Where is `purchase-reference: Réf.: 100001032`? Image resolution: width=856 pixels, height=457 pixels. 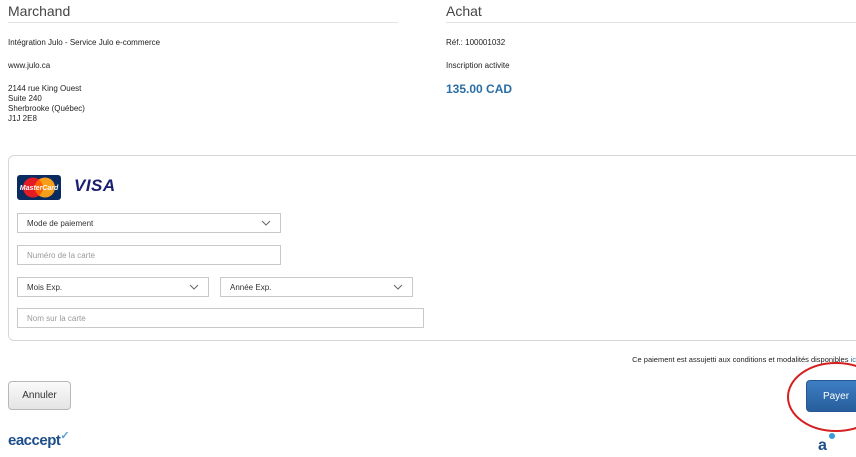 purchase-reference: Réf.: 100001032 is located at coordinates (476, 42).